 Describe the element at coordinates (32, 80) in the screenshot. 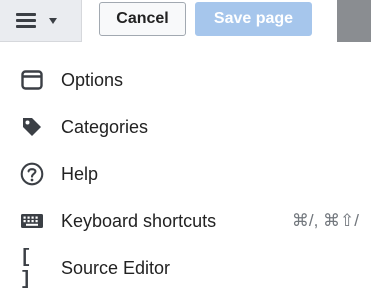

I see `window-icon` at that location.